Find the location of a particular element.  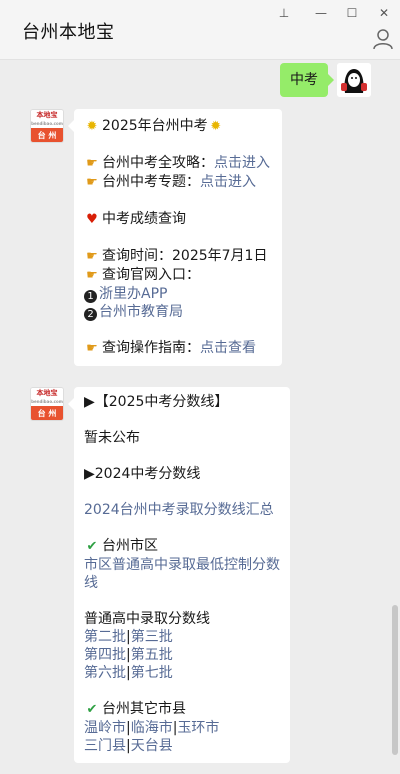

city-score-link-cont: 线 is located at coordinates (181, 583).